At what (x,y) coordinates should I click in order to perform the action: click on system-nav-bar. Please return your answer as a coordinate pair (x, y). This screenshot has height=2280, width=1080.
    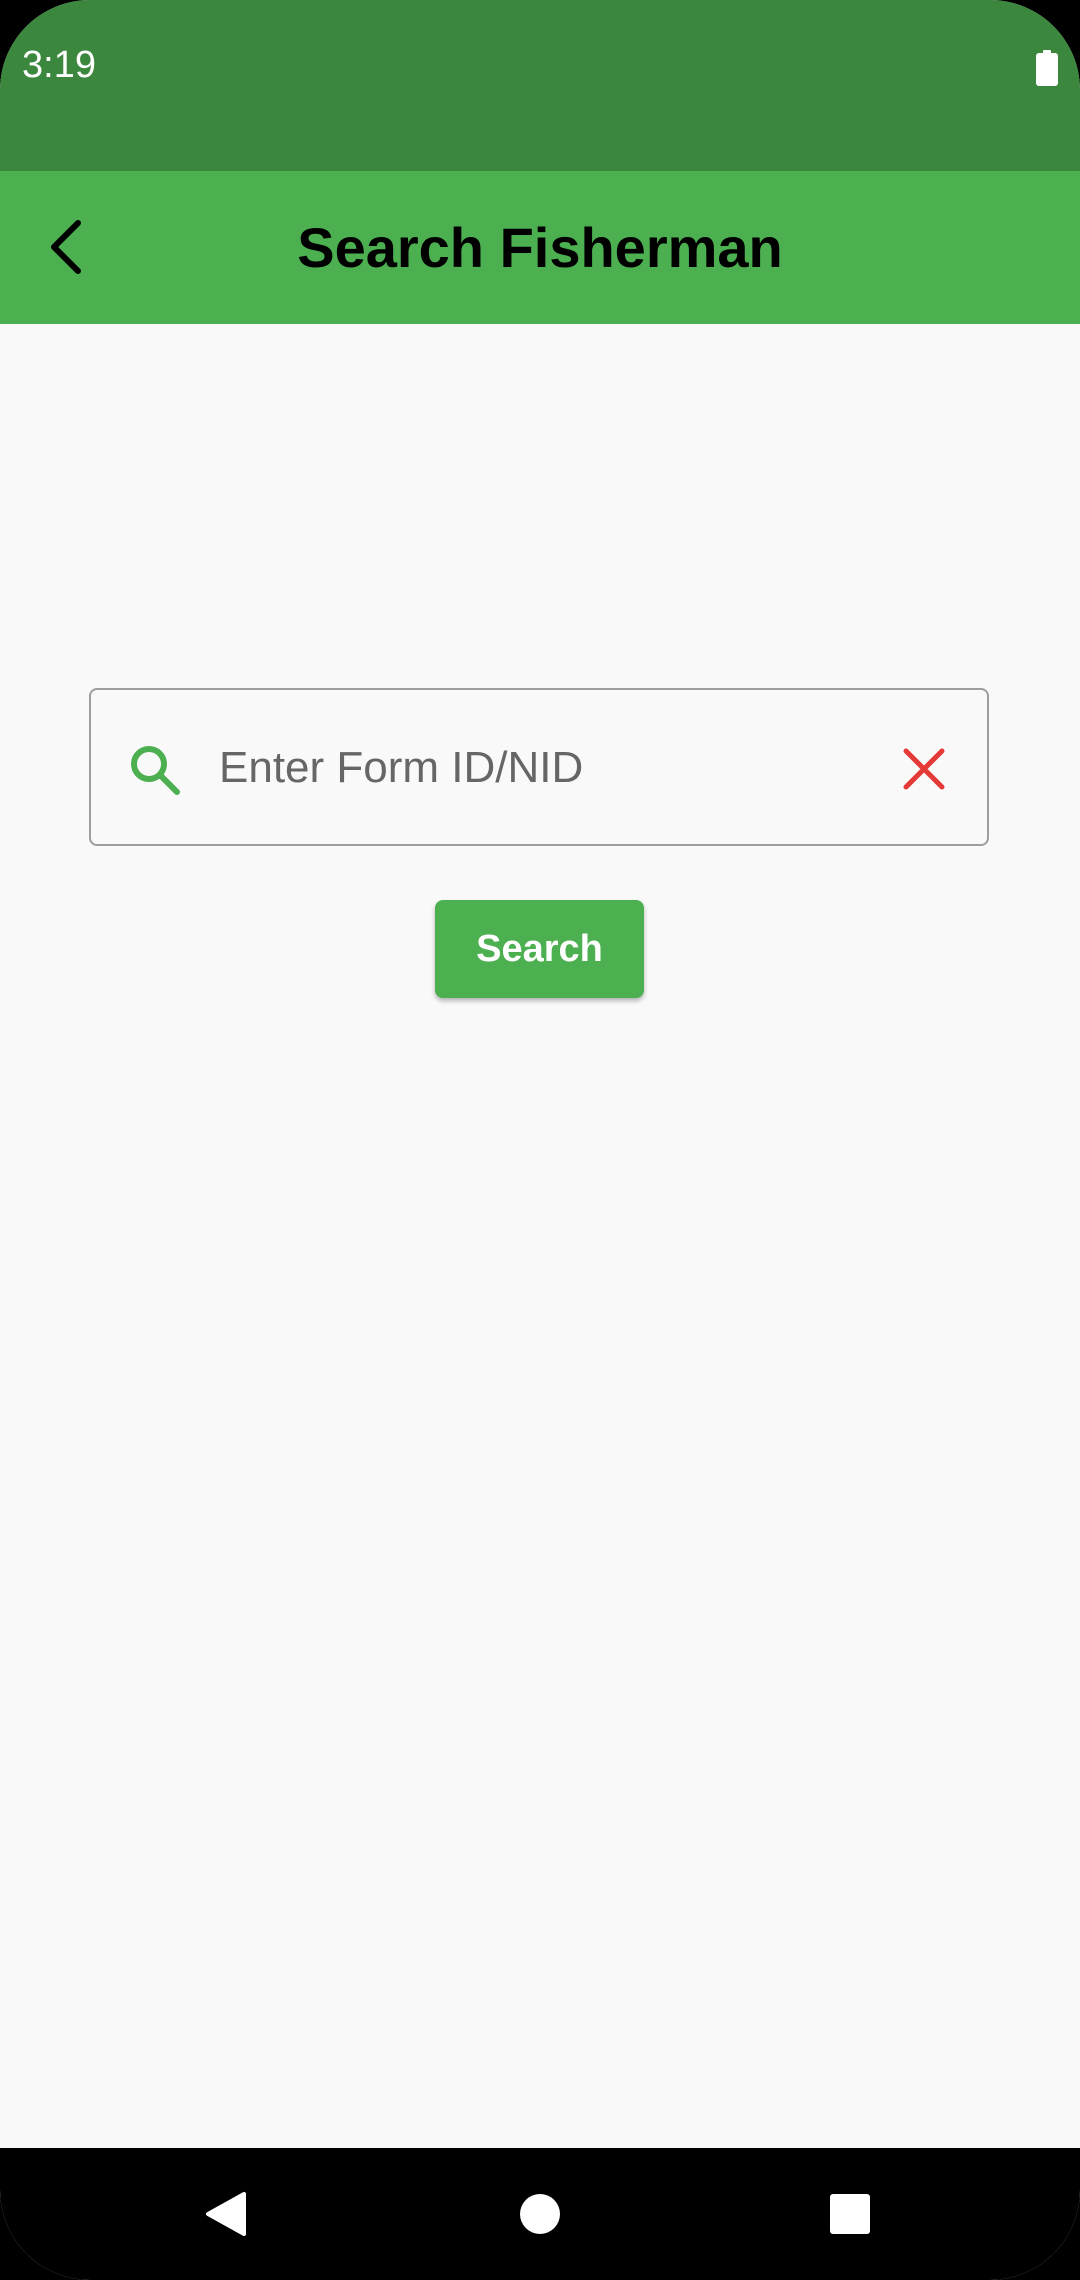
    Looking at the image, I should click on (540, 2214).